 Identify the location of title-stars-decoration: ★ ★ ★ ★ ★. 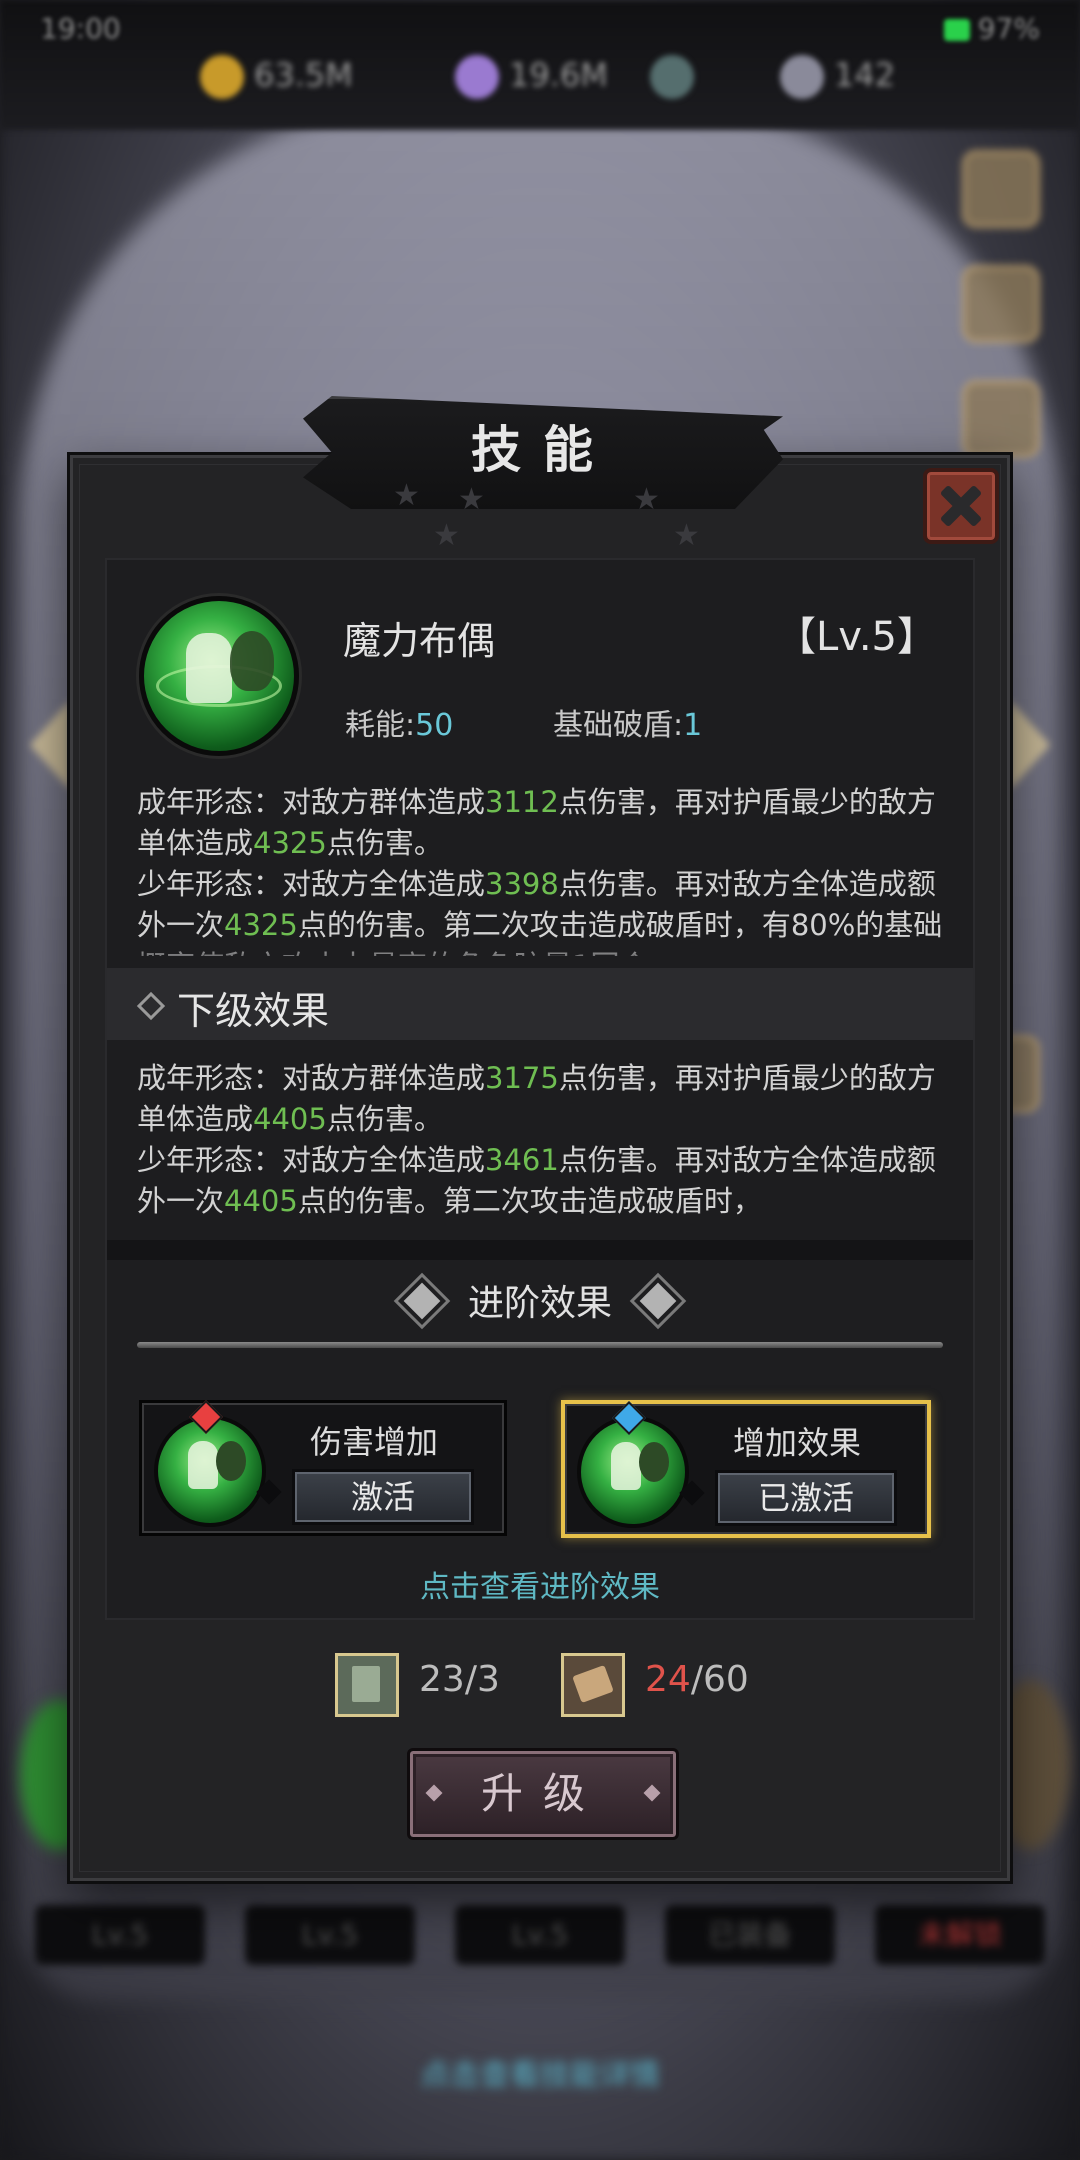
(546, 515).